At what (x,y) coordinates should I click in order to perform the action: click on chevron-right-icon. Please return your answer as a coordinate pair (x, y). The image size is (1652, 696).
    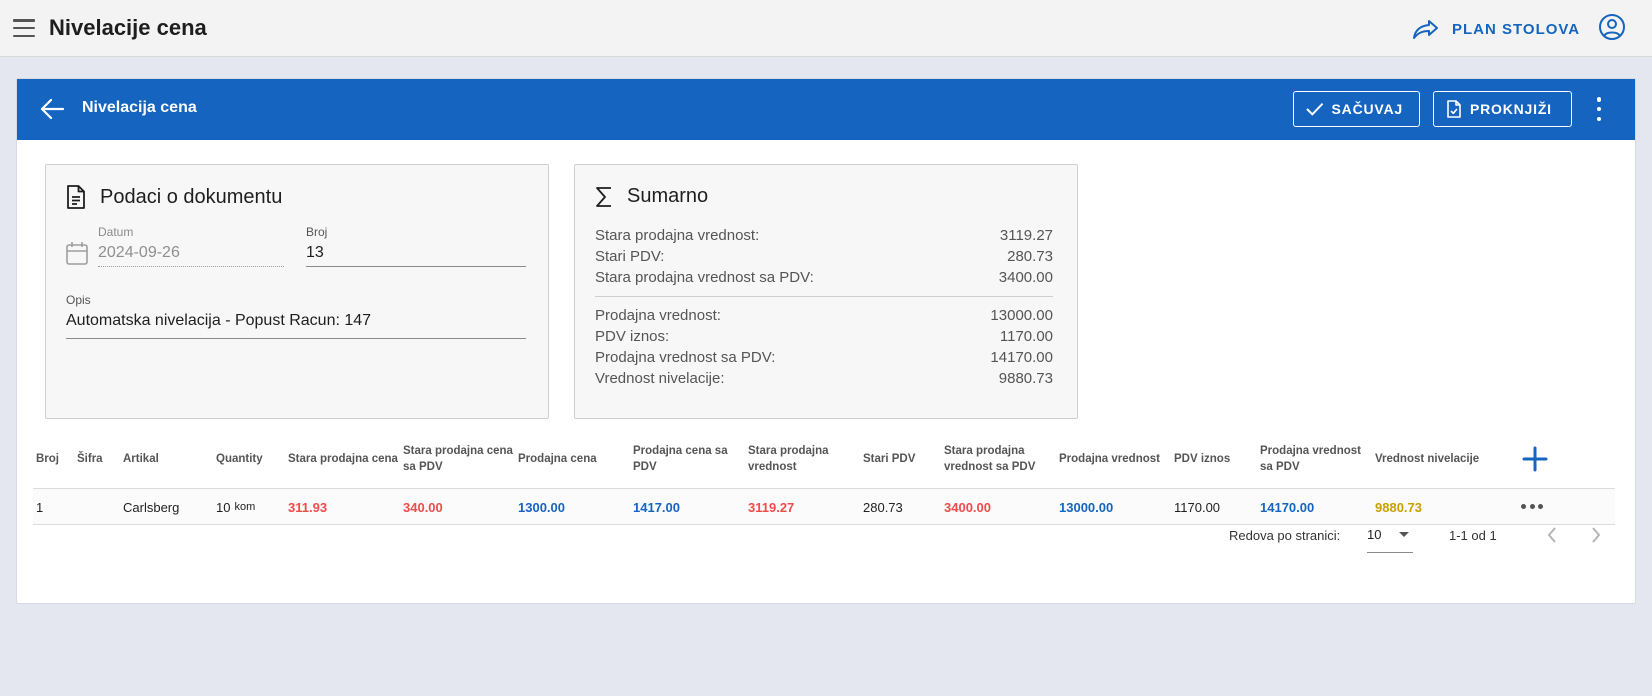
    Looking at the image, I should click on (1596, 535).